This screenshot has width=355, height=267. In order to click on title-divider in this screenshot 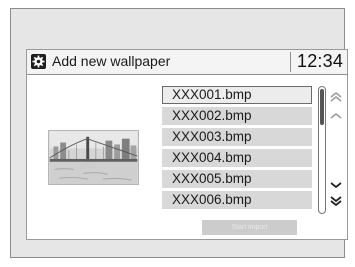, I will do `click(290, 62)`.